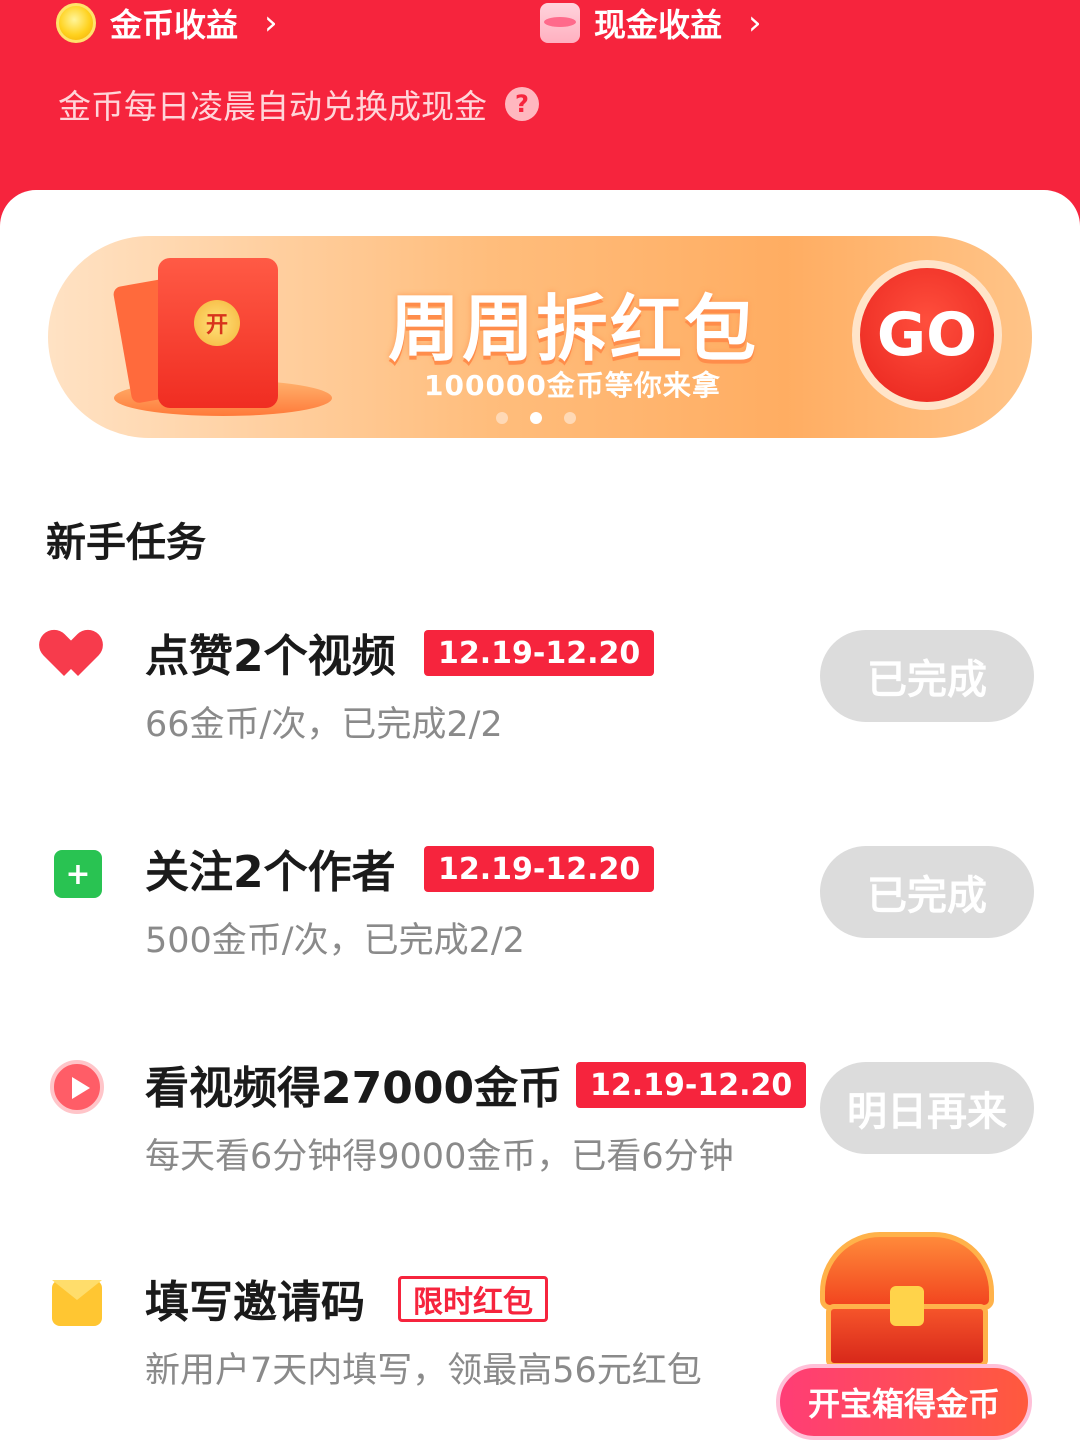 The width and height of the screenshot is (1080, 1440). I want to click on come-back-tomorrow-button: 明日再来, so click(927, 1108).